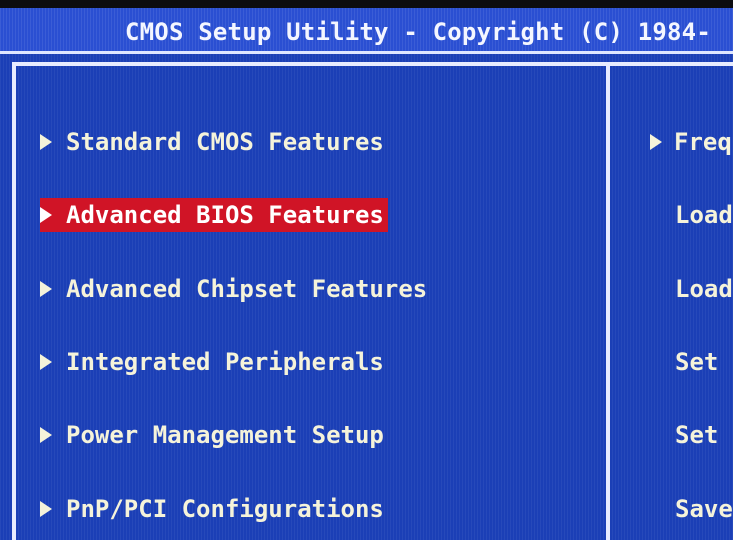 The width and height of the screenshot is (733, 540). I want to click on title-text: CMOS Setup Utility - Copyright (C) 1984-, so click(418, 32).